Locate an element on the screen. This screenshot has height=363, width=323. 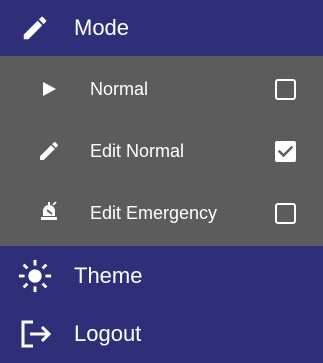
normal-checkbox is located at coordinates (285, 89).